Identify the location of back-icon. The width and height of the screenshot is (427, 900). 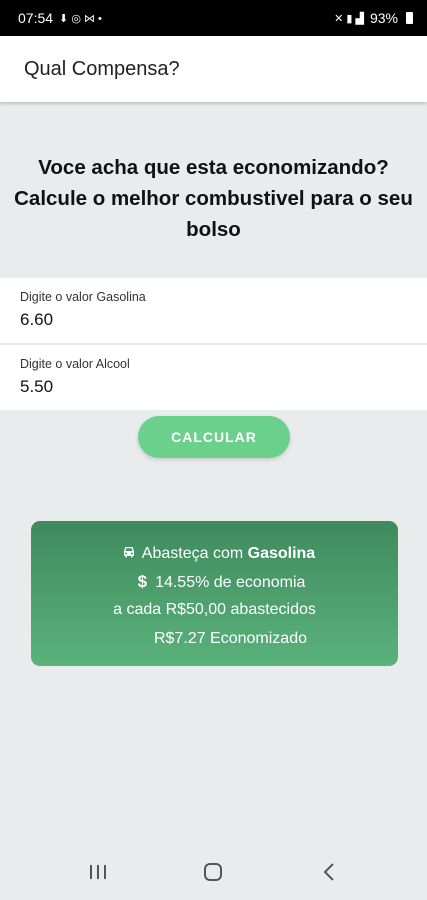
(328, 871).